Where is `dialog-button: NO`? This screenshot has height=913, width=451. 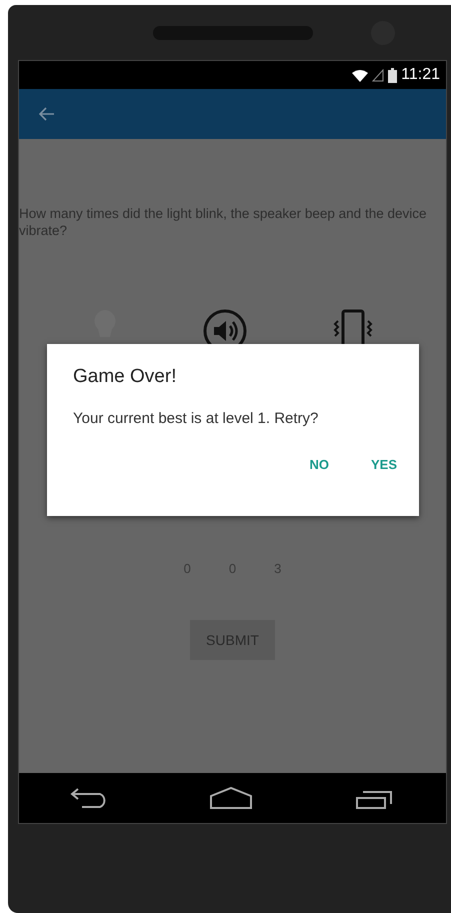
dialog-button: NO is located at coordinates (319, 464).